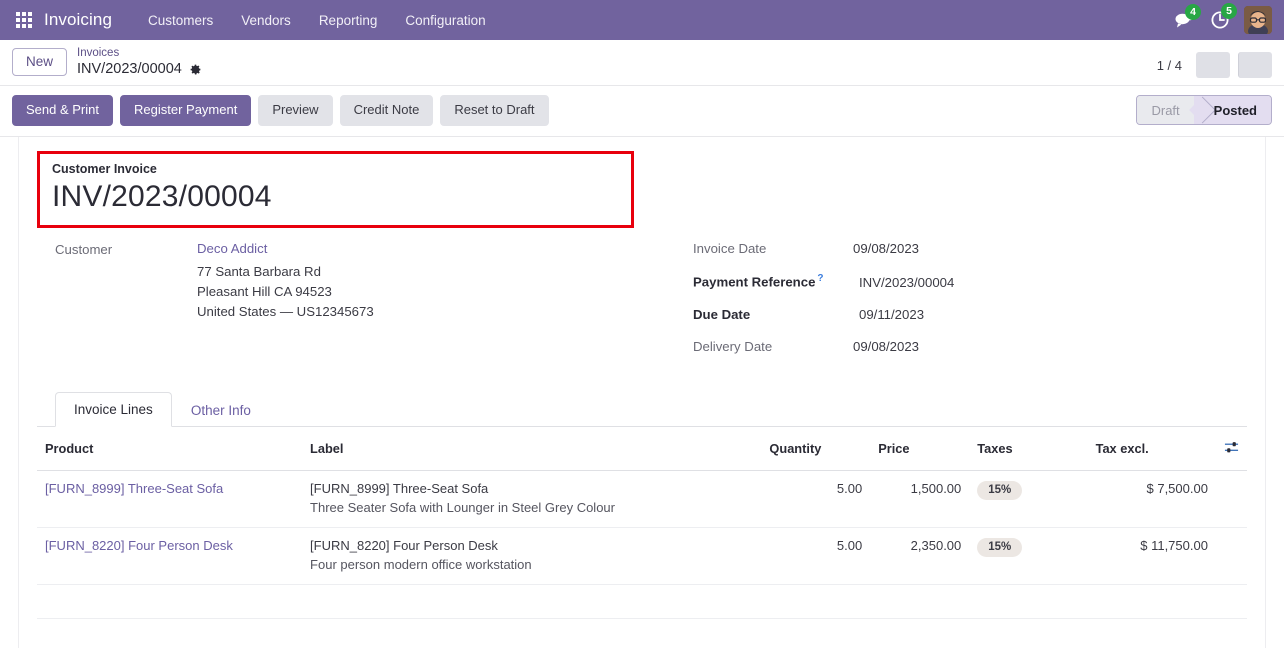  I want to click on line-description: Four person modern office workstation, so click(421, 564).